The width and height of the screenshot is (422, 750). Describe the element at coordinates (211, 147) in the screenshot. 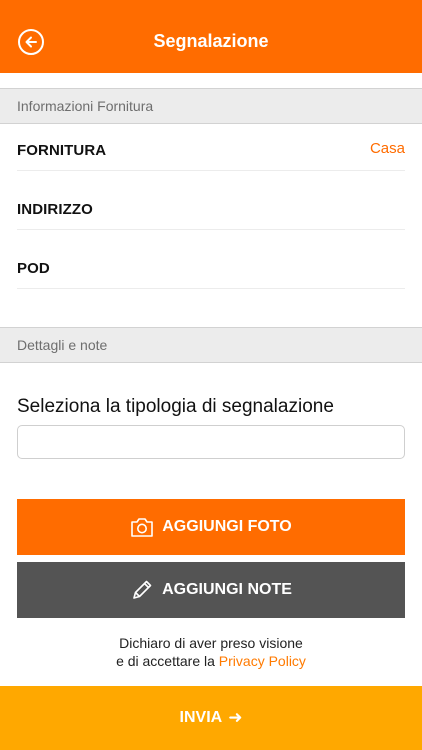

I see `info-row-fornitura: FORNITURA Casa` at that location.